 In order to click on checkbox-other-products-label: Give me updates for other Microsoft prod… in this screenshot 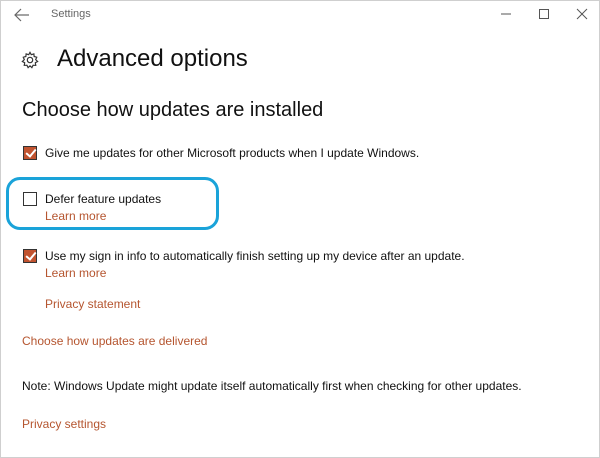, I will do `click(232, 153)`.